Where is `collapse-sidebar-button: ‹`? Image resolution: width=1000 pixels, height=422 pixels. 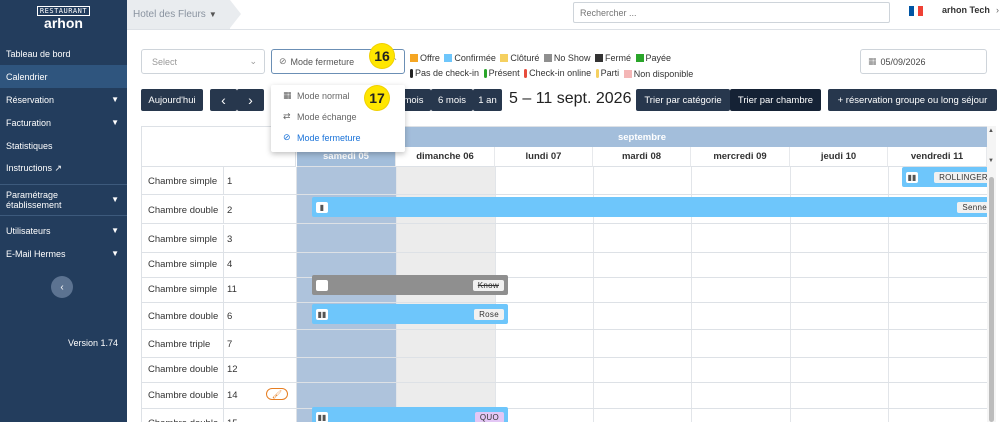 collapse-sidebar-button: ‹ is located at coordinates (62, 287).